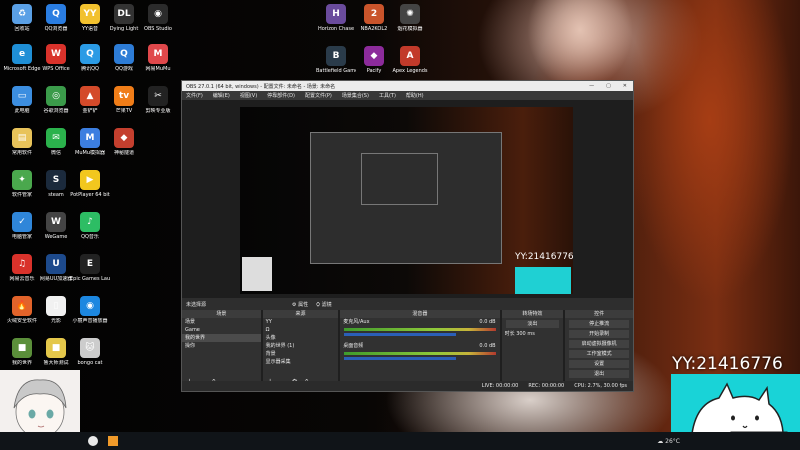  What do you see at coordinates (158, 100) in the screenshot?
I see `desktop-icon: ✂ 剪映专业版` at bounding box center [158, 100].